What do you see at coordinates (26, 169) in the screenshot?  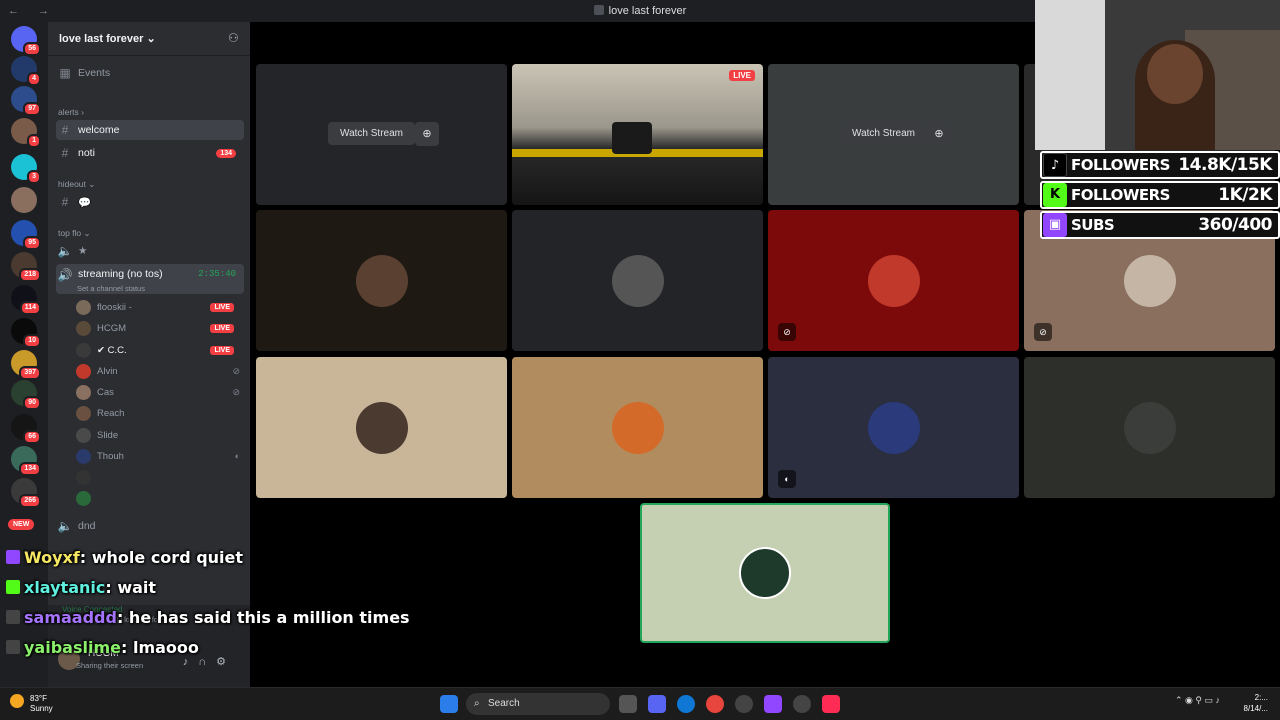 I see `server-icon: 3` at bounding box center [26, 169].